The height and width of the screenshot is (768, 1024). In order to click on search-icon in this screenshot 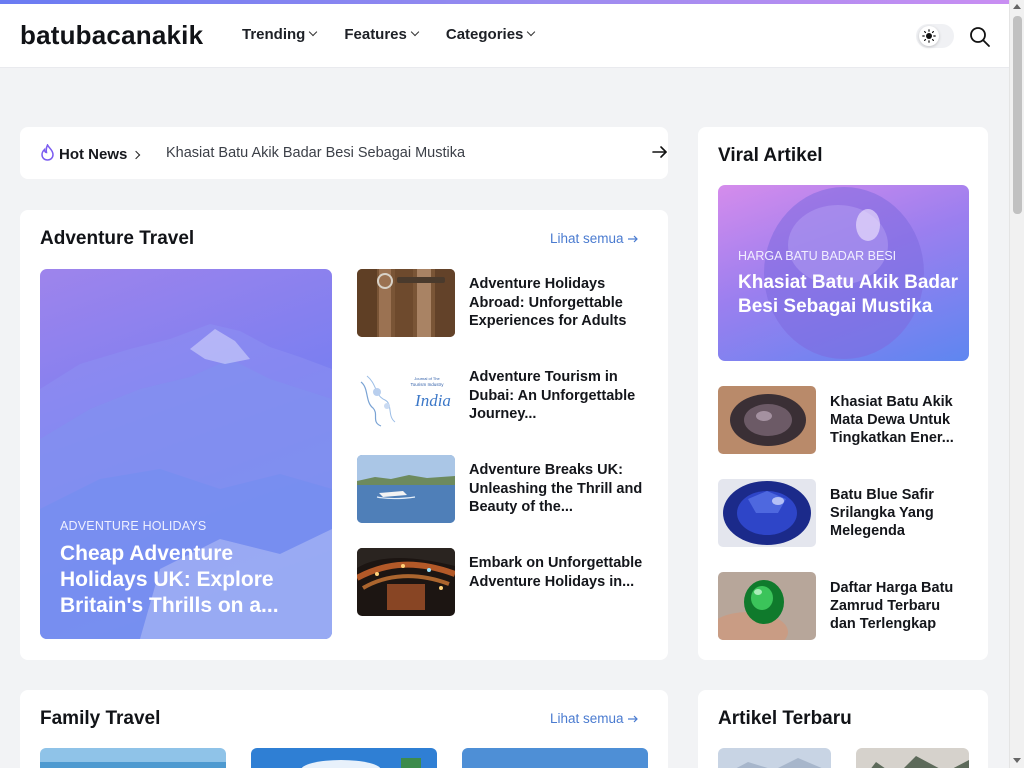, I will do `click(980, 37)`.